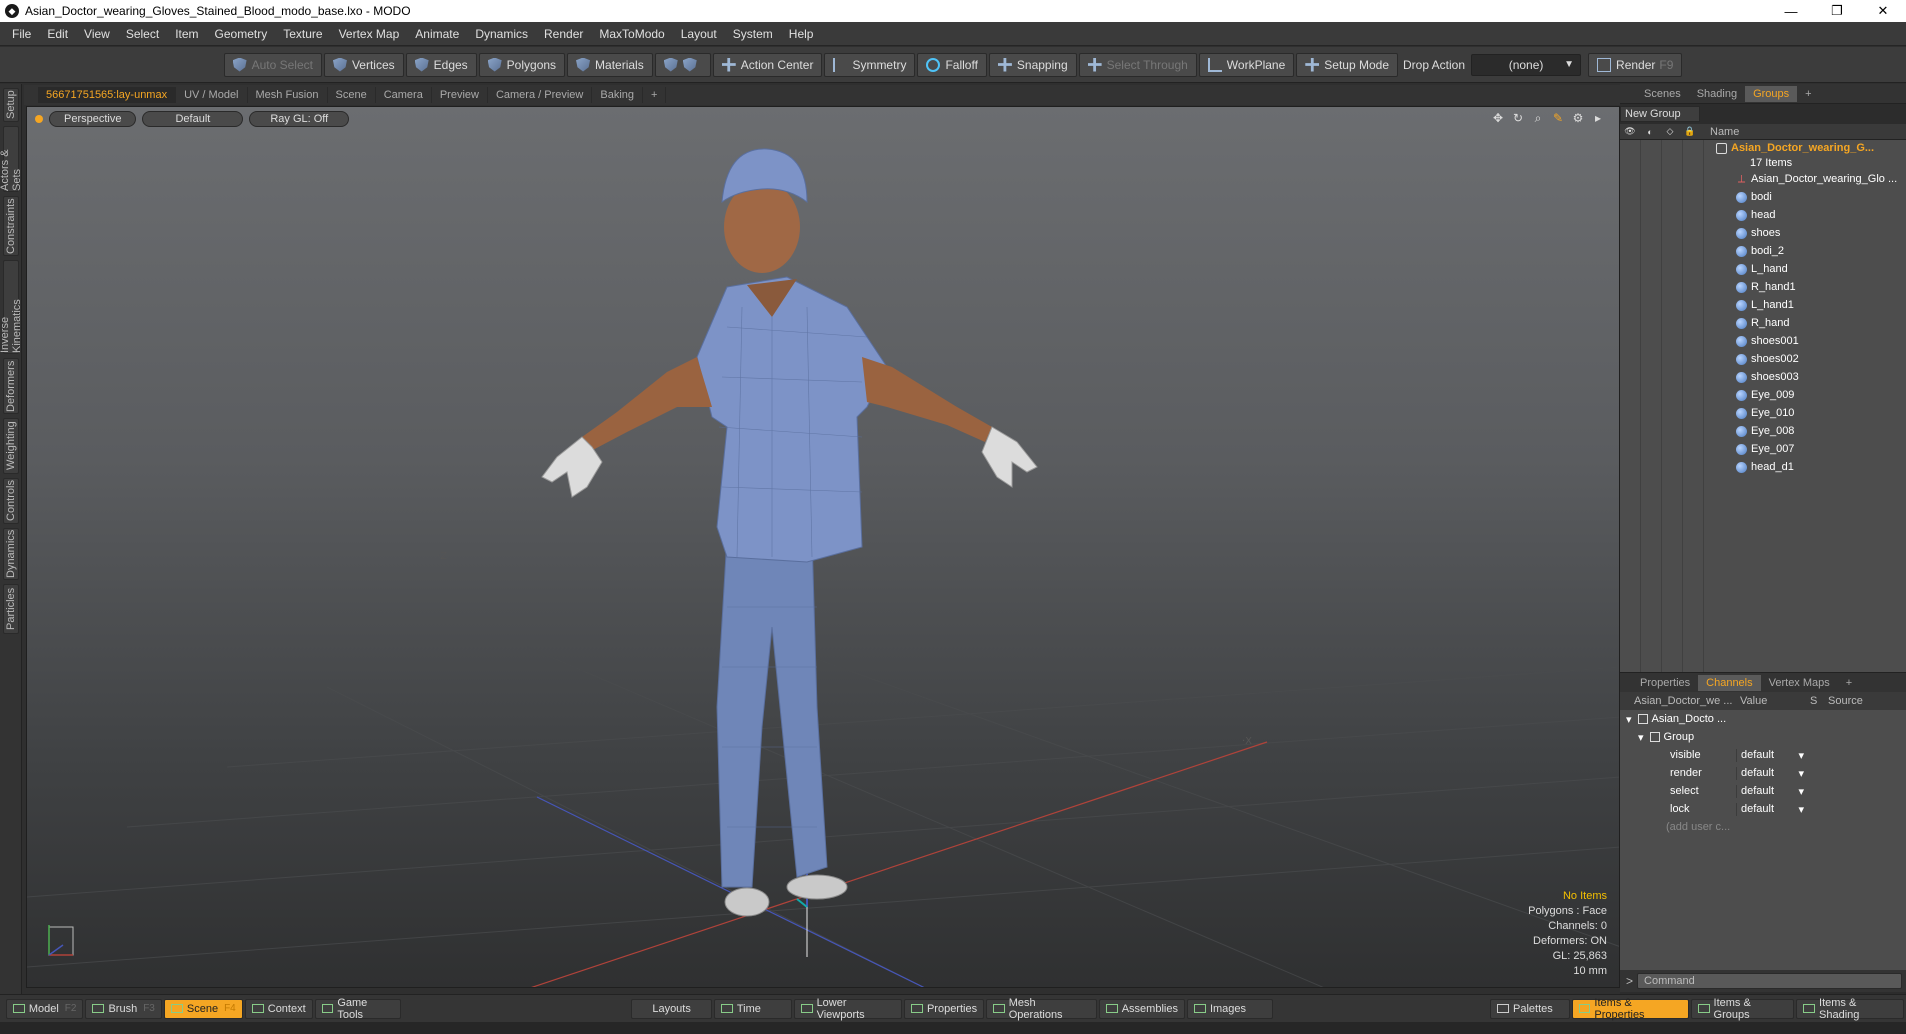  Describe the element at coordinates (288, 95) in the screenshot. I see `tab-mesh-fusion: Mesh Fusion` at that location.